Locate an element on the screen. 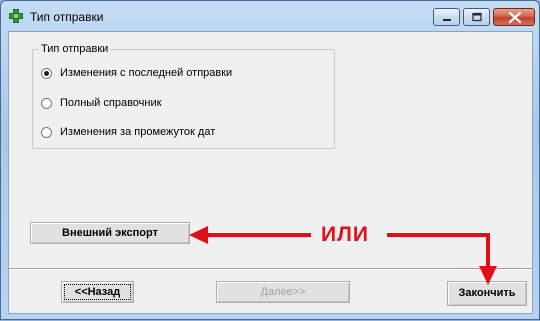  annotation-arrows is located at coordinates (343, 255).